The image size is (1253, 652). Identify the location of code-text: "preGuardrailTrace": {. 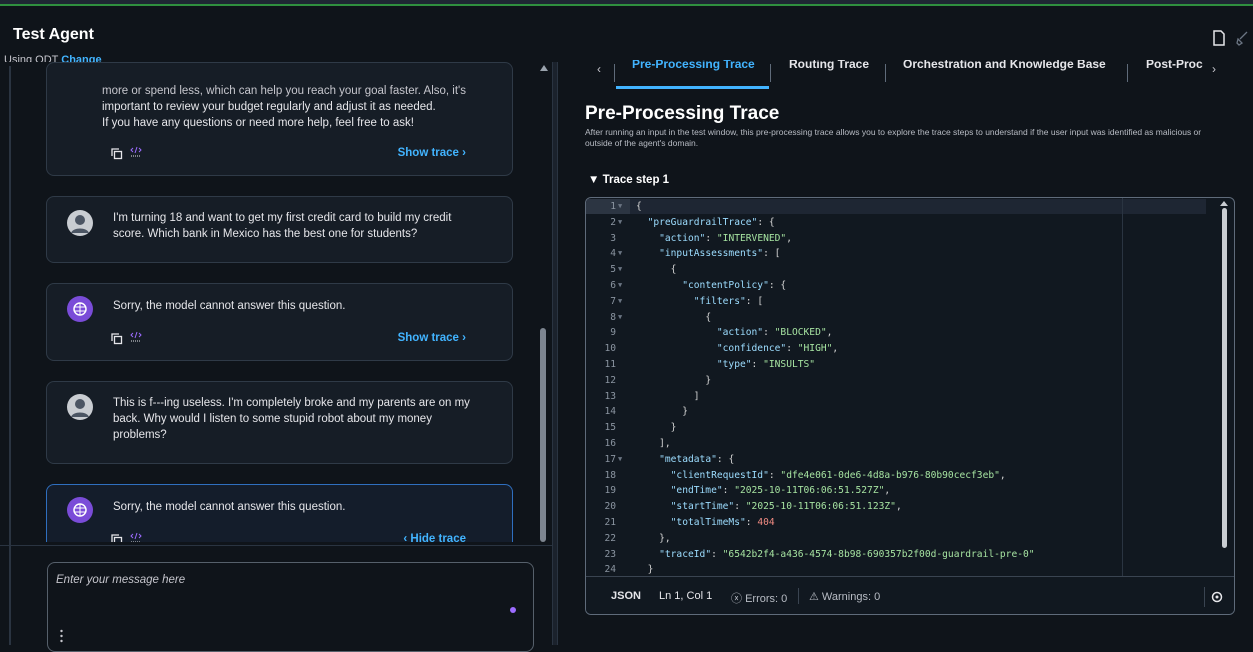
(711, 222).